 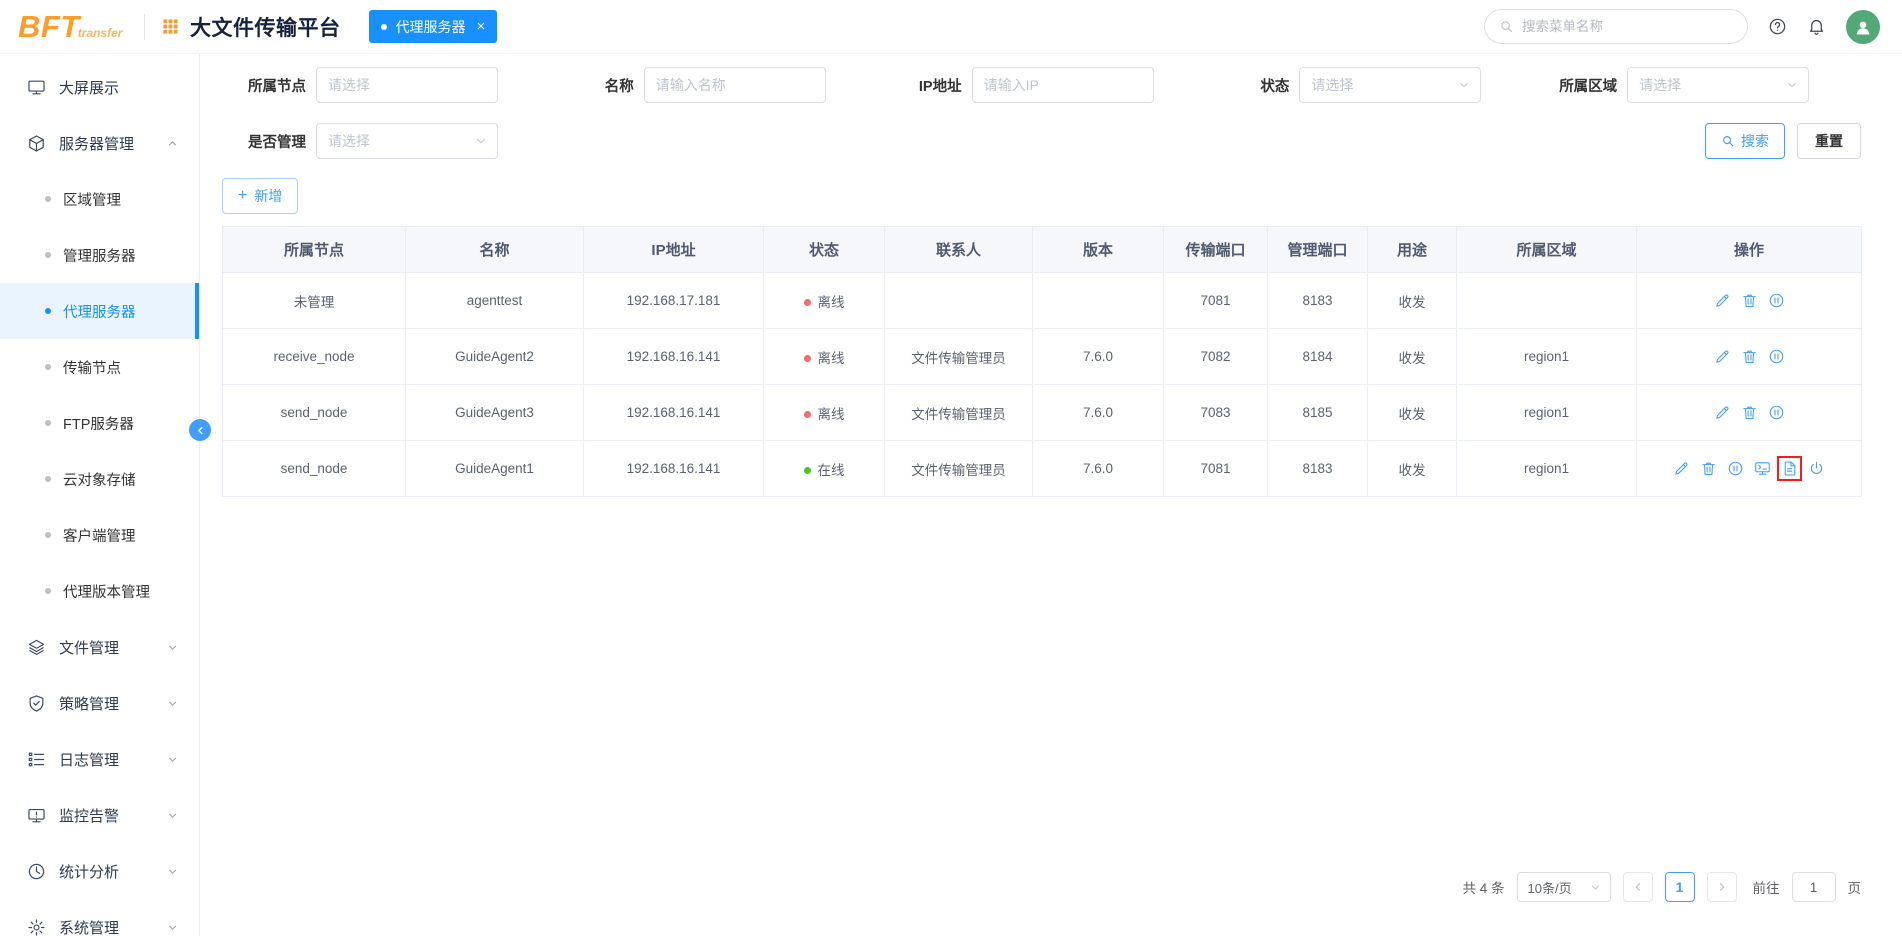 What do you see at coordinates (277, 86) in the screenshot?
I see `filter-label: 所属节点` at bounding box center [277, 86].